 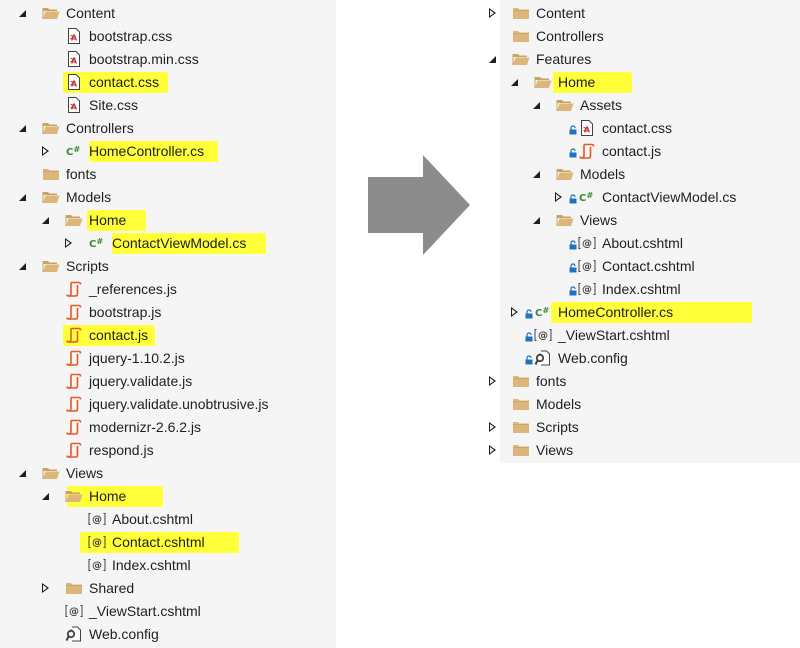 I want to click on tree-row-bootstrap-css: Abootstrap.css, so click(x=168, y=36).